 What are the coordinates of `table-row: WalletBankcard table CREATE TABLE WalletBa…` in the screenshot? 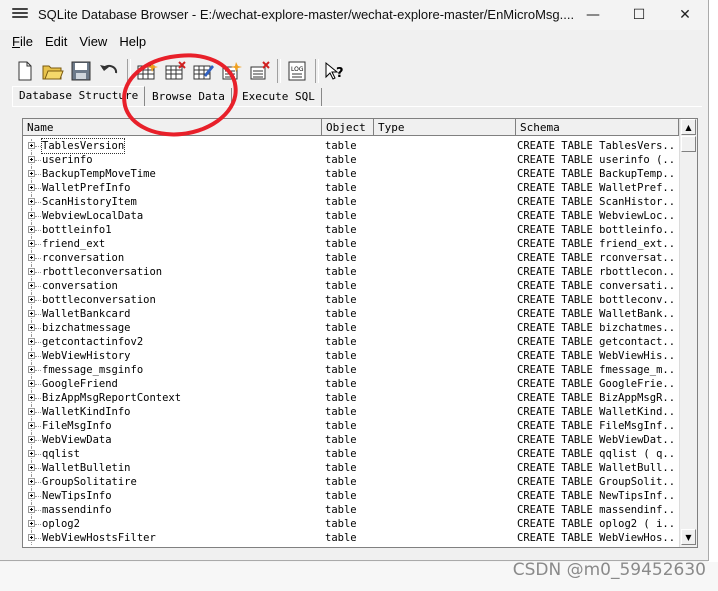 It's located at (351, 314).